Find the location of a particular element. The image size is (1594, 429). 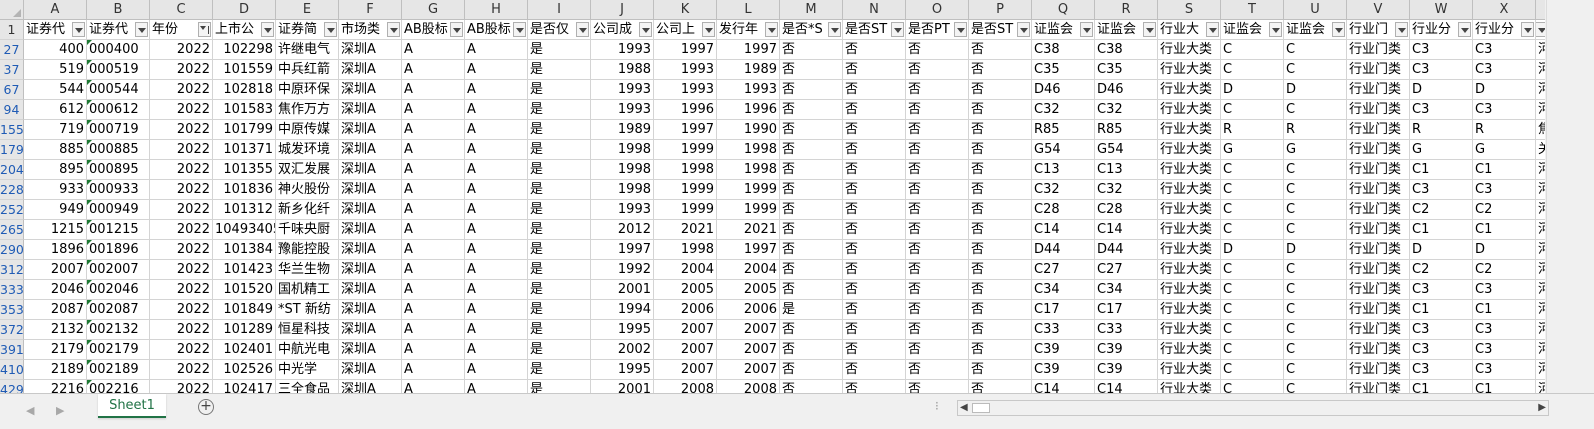

column-header-partial is located at coordinates (1540, 10).